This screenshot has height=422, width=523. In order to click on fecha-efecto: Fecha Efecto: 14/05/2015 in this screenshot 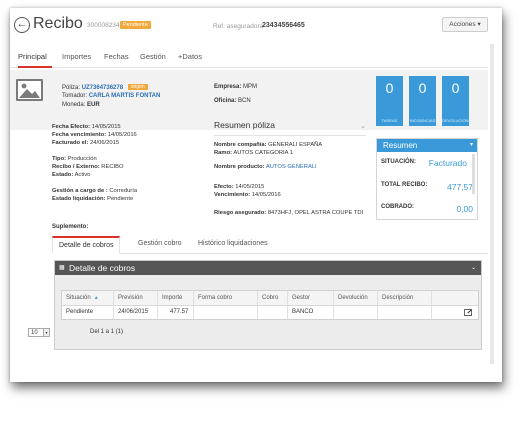, I will do `click(86, 127)`.